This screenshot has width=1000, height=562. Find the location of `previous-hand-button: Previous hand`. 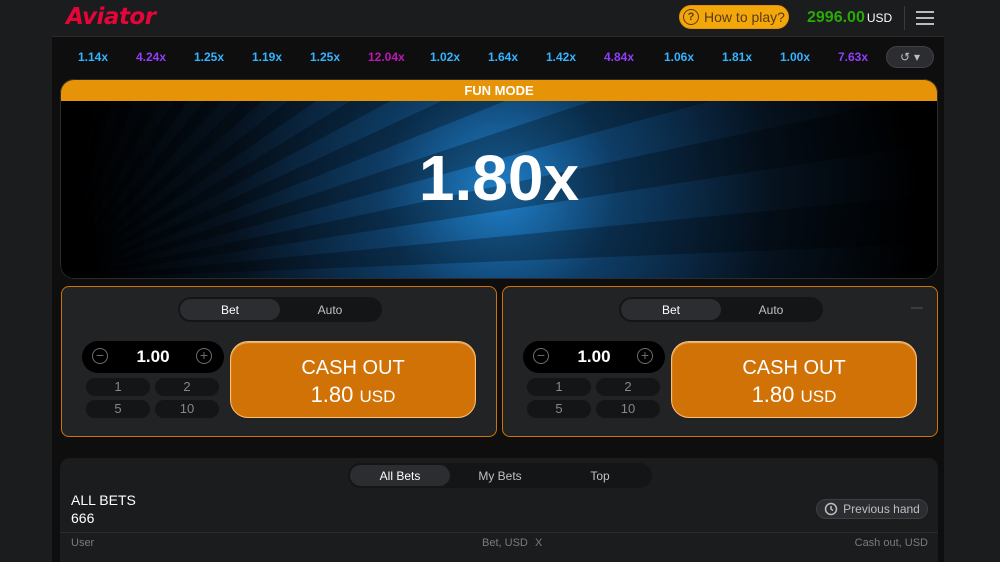

previous-hand-button: Previous hand is located at coordinates (872, 509).